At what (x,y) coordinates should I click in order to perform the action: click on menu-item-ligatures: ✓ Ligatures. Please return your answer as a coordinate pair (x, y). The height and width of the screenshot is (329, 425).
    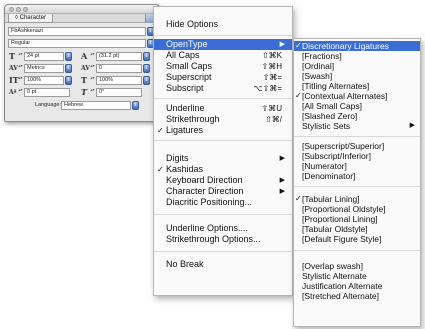
    Looking at the image, I should click on (223, 130).